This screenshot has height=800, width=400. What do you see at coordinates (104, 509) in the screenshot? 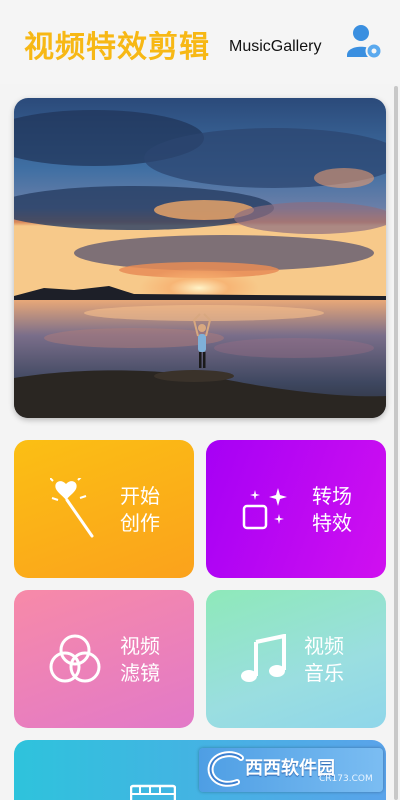
I see `tile-start-create: 开始 创作` at bounding box center [104, 509].